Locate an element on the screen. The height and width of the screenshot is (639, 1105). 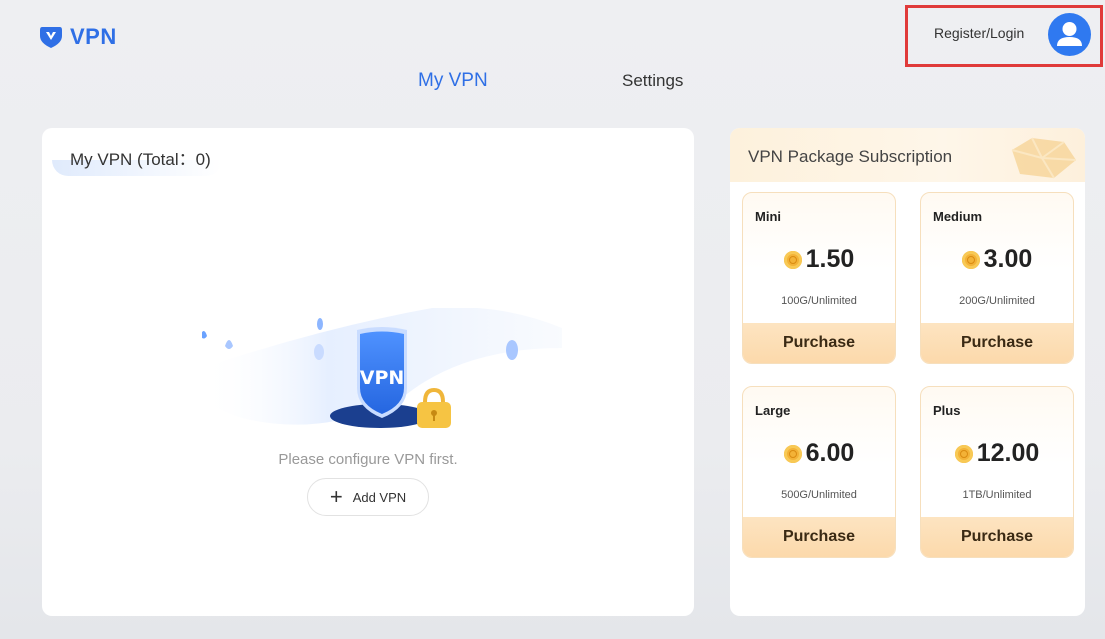
register-login-label: Register/Login is located at coordinates (979, 33).